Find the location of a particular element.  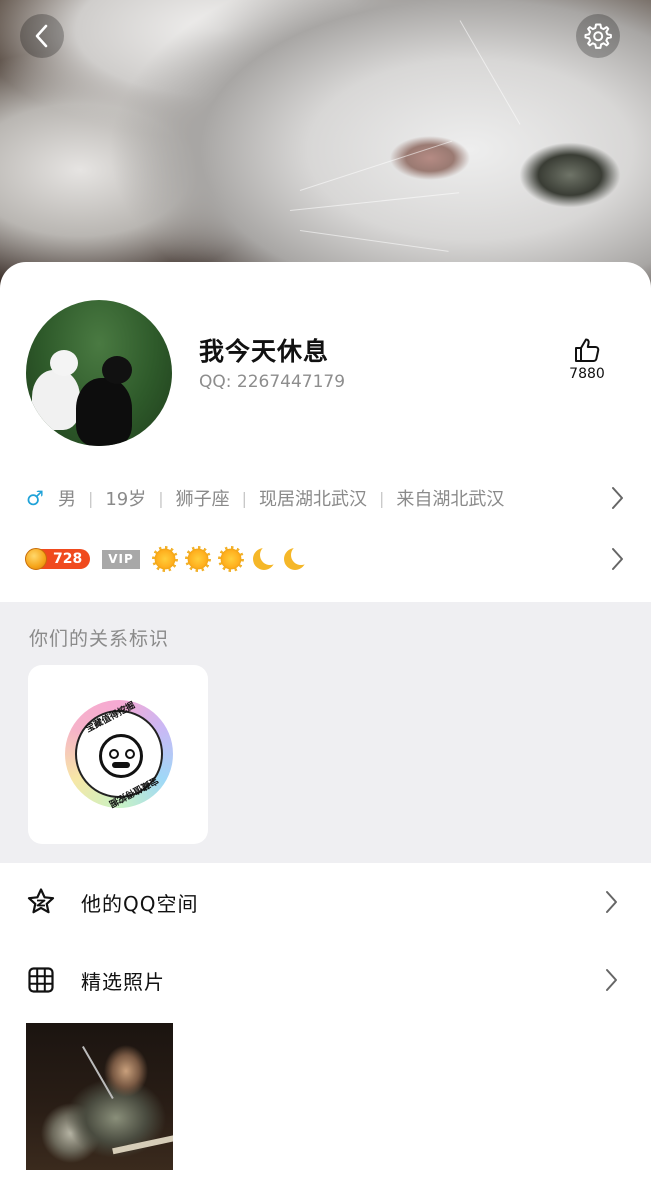

avatar-white-cat is located at coordinates (56, 400).